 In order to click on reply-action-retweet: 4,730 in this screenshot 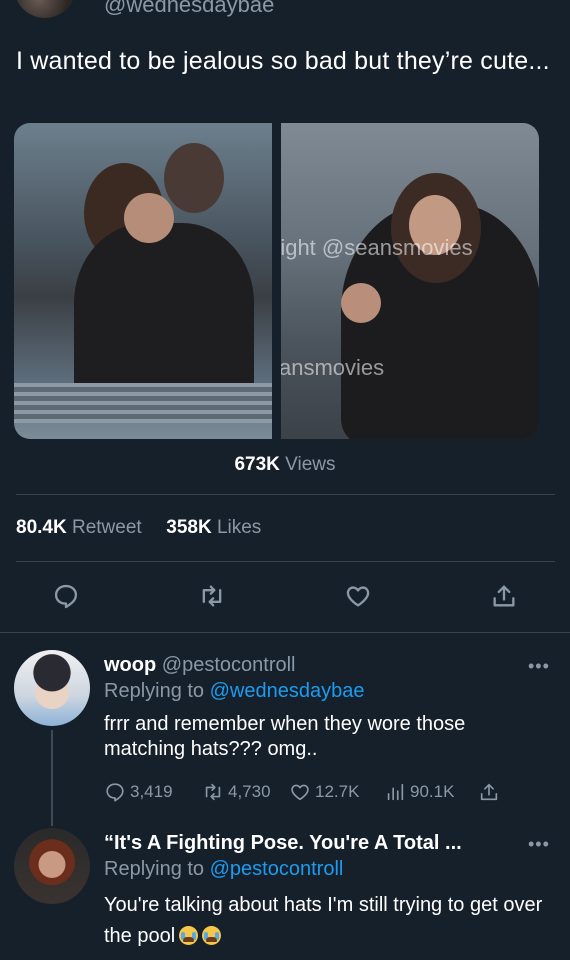, I will do `click(236, 792)`.